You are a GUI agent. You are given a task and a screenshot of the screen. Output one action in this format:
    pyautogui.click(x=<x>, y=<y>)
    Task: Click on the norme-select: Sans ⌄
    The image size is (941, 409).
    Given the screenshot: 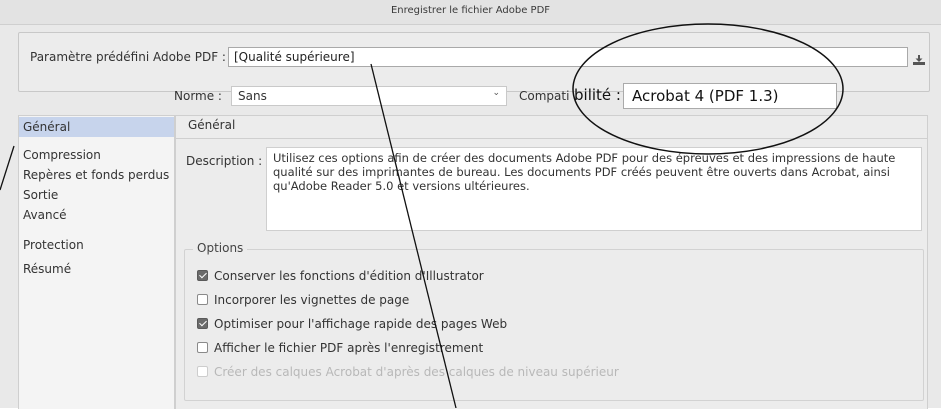 What is the action you would take?
    pyautogui.click(x=369, y=96)
    